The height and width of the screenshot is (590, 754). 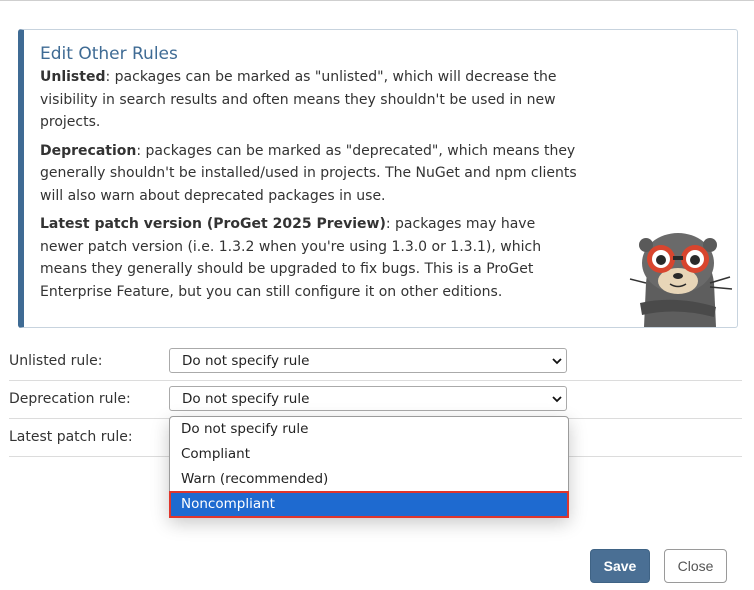 I want to click on option-label: Compliant, so click(x=216, y=454).